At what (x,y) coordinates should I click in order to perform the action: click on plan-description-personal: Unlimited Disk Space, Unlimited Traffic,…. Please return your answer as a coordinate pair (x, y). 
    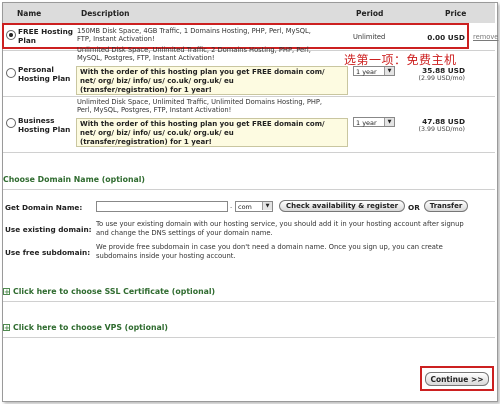
    Looking at the image, I should click on (194, 54).